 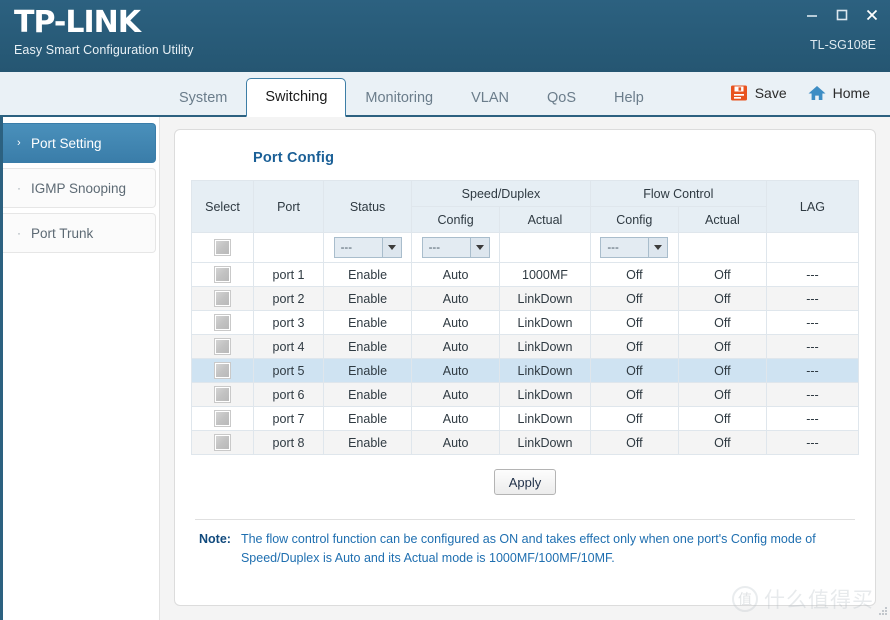 I want to click on filter-row: --- --- ---, so click(x=525, y=247).